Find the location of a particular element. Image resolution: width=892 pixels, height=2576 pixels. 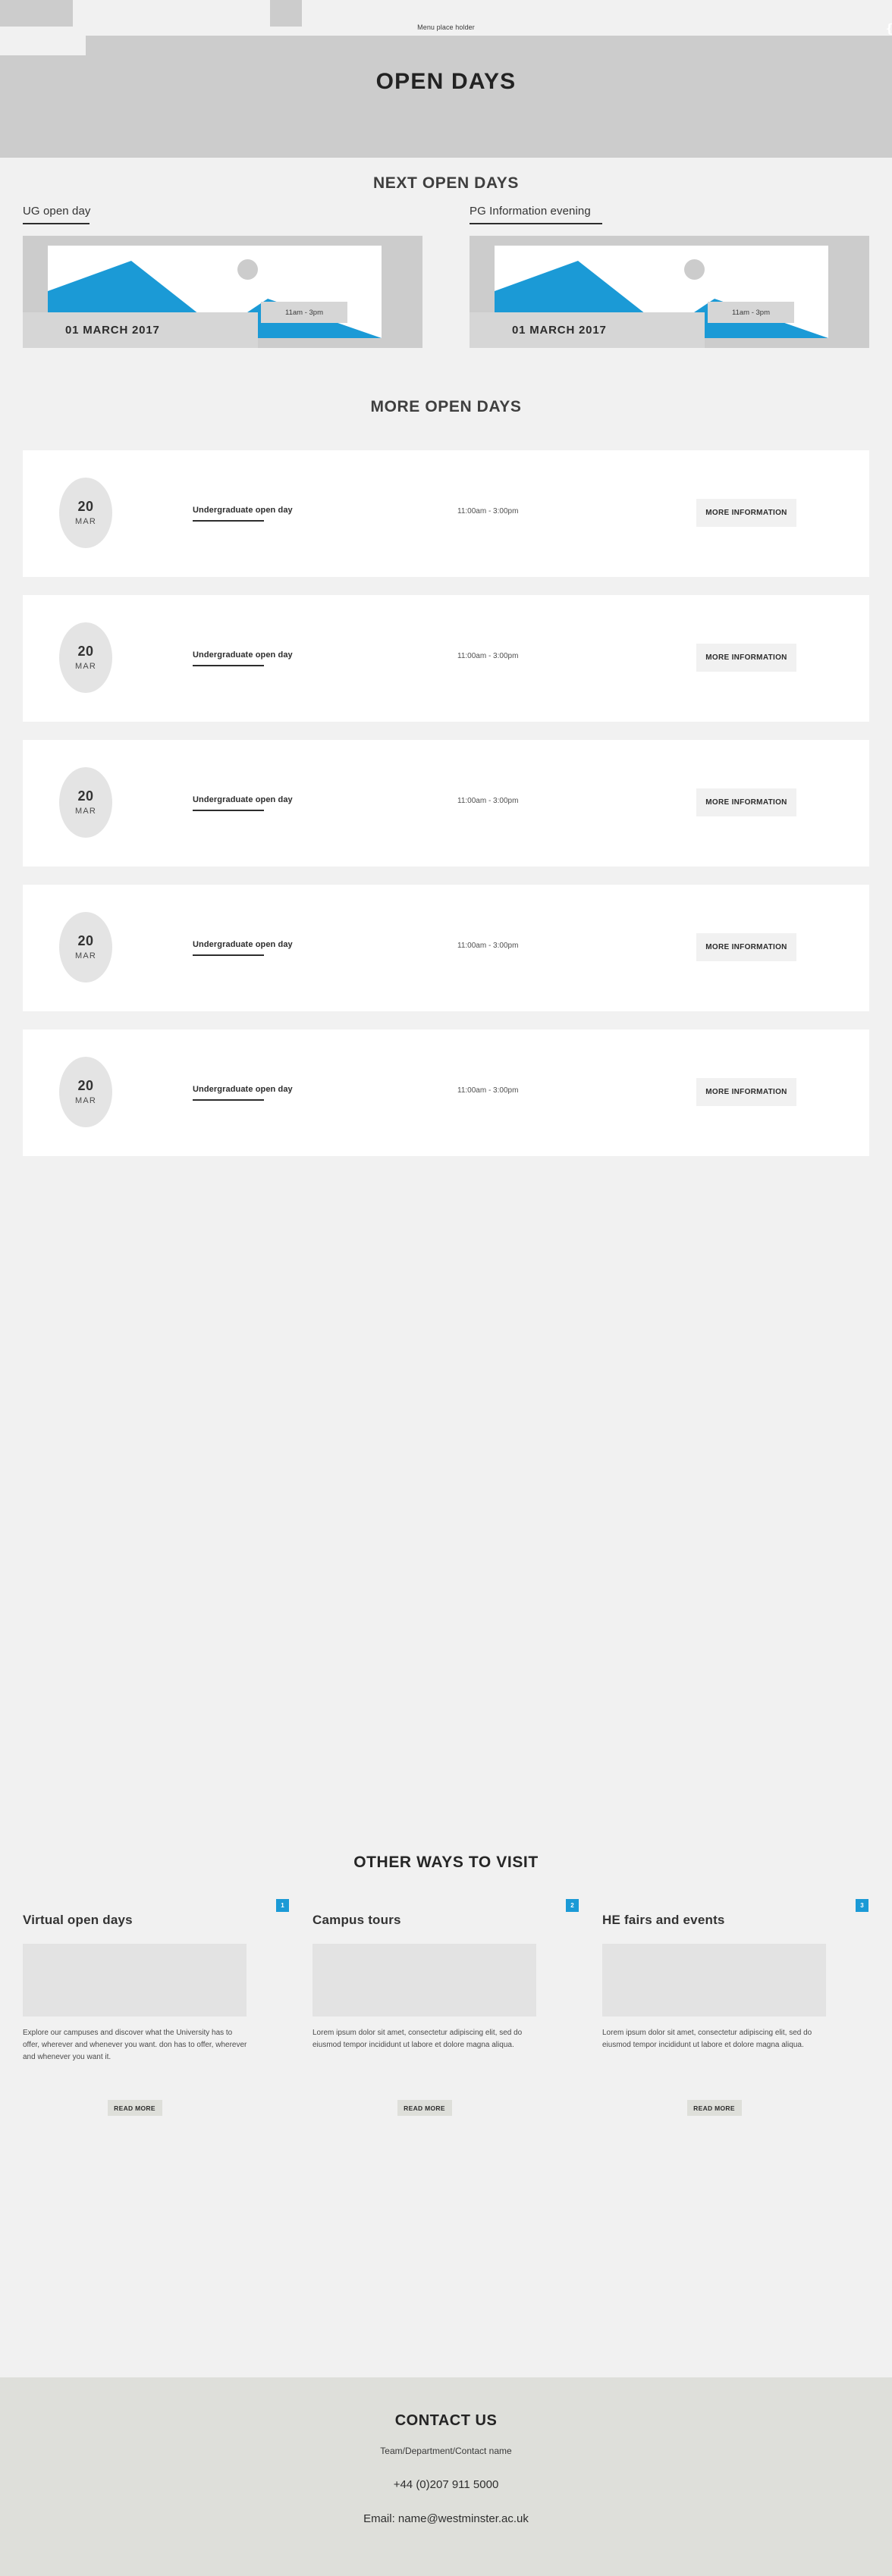

footer-phone: +44 (0)207 911 5000 is located at coordinates (446, 2473).